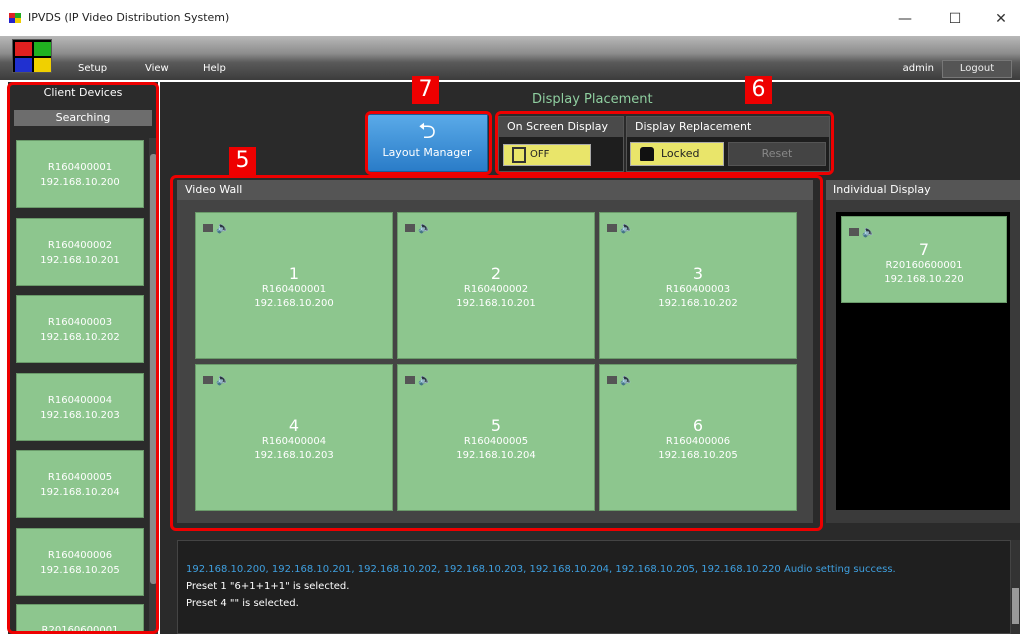  I want to click on user-name: admin, so click(918, 68).